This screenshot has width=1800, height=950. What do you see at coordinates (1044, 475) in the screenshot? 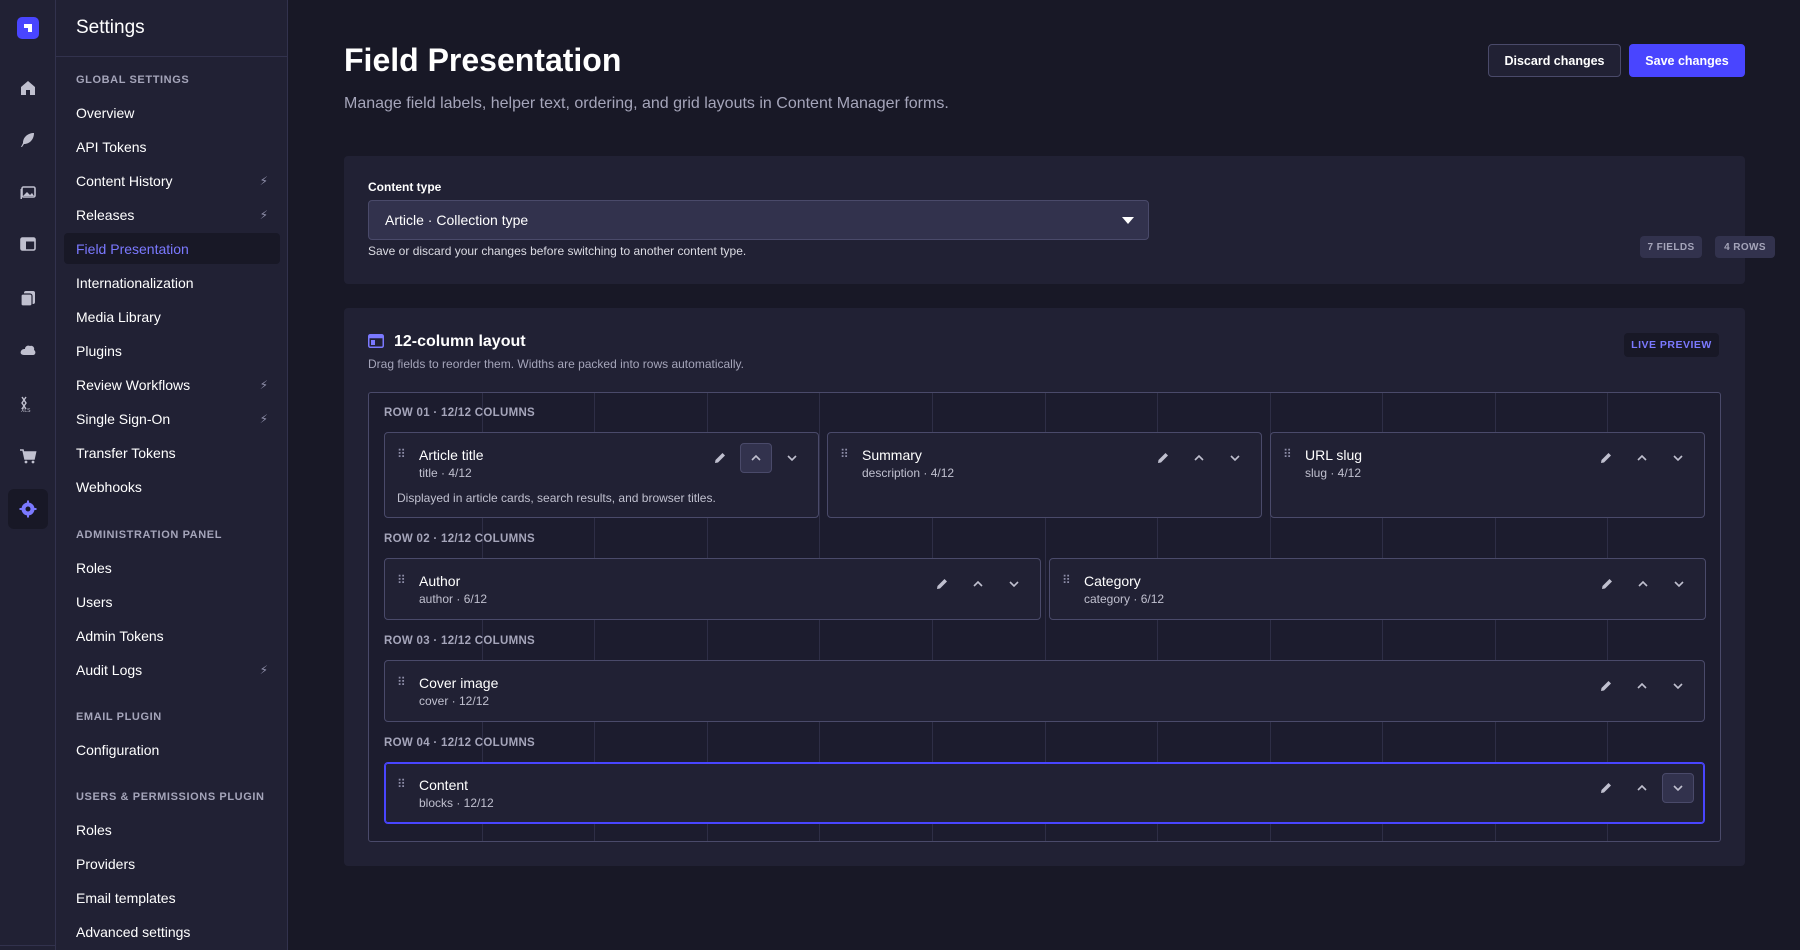
I see `field-card: ⠿ Summary description · 4/12` at bounding box center [1044, 475].